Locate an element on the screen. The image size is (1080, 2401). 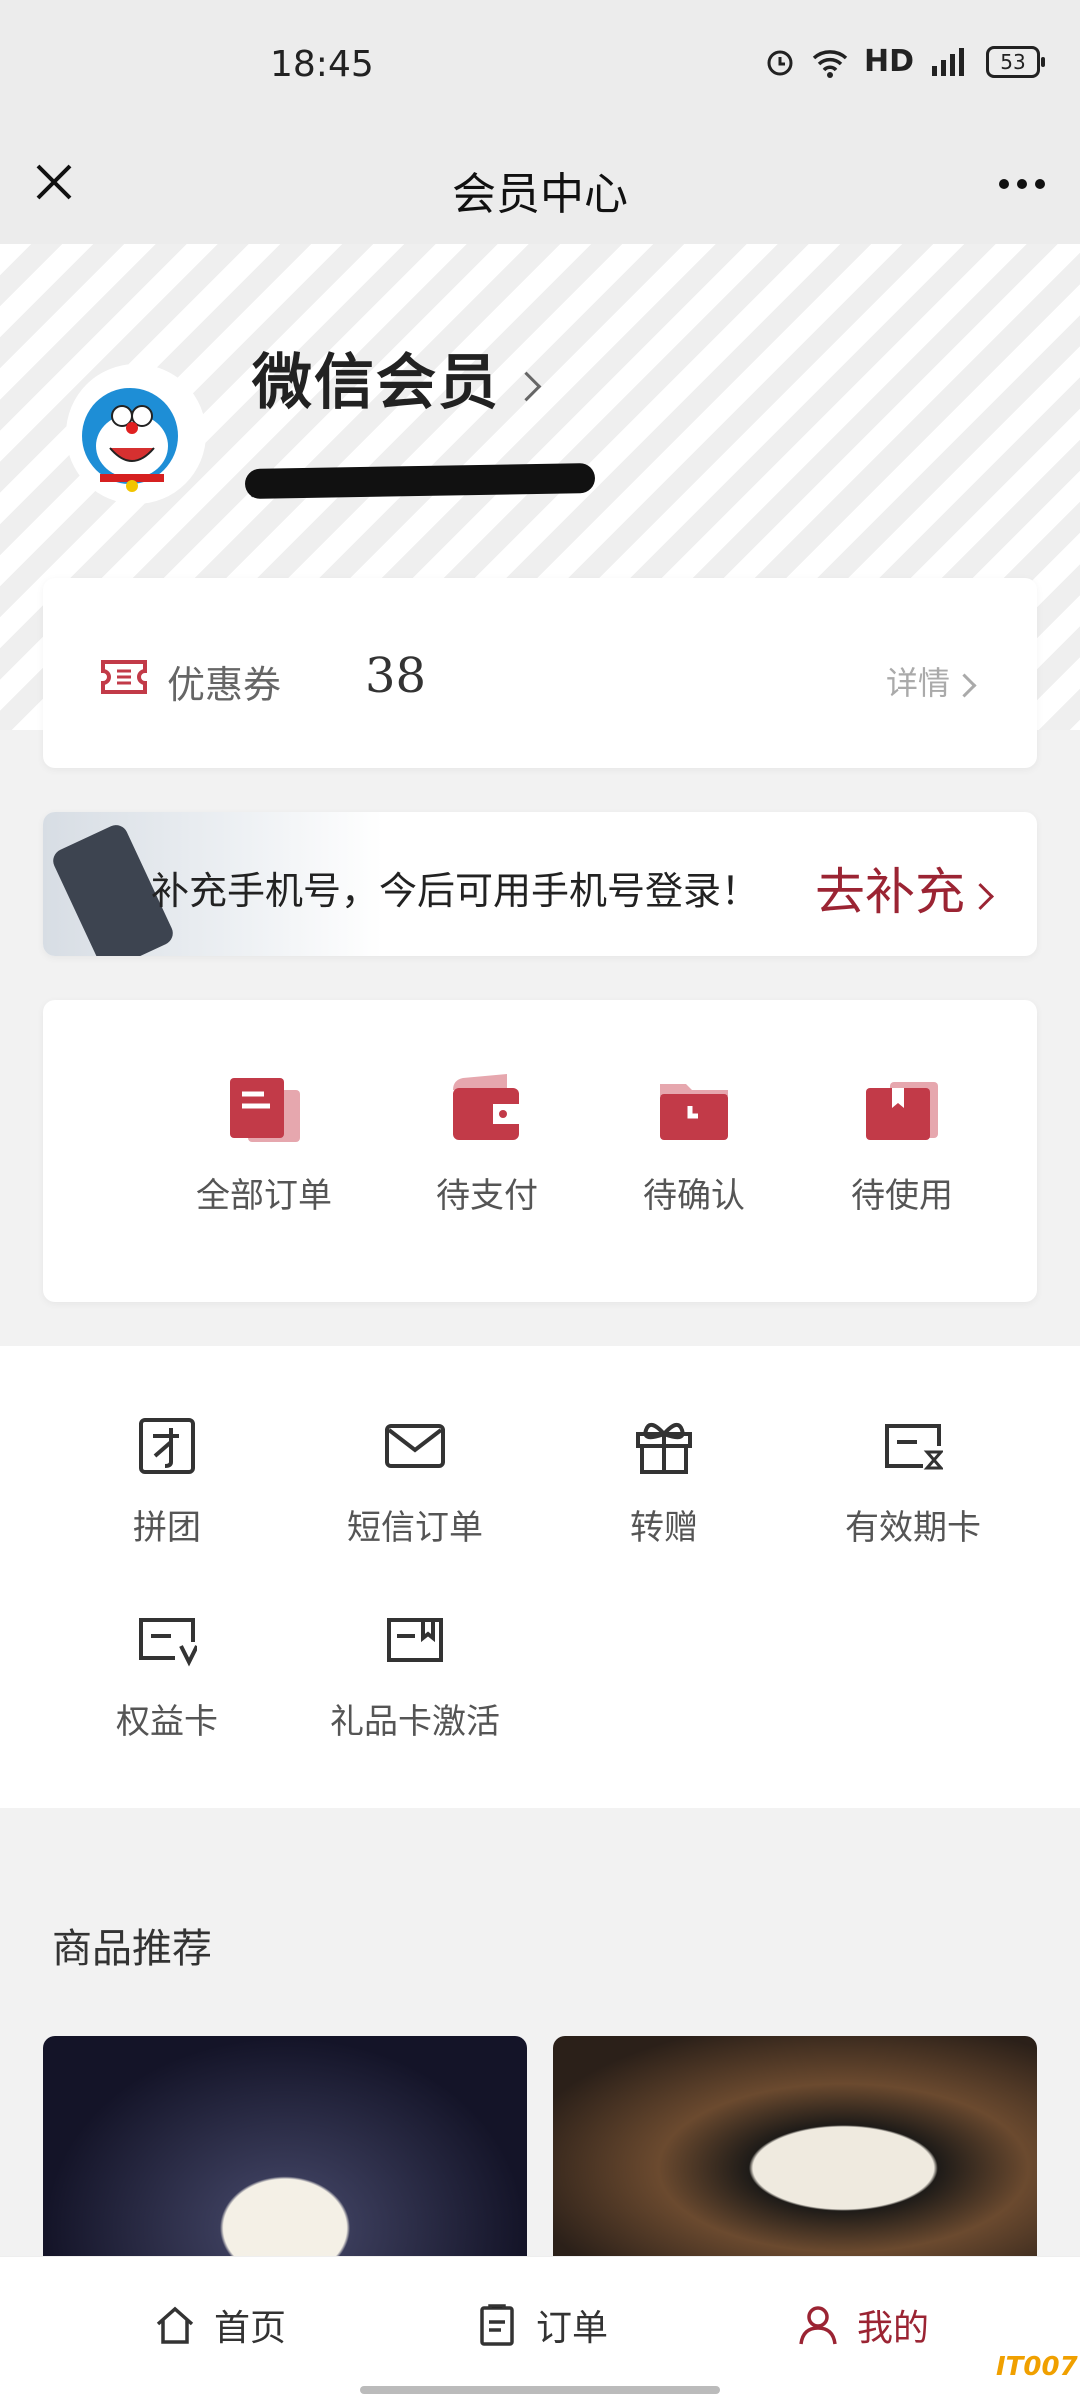
tool-gift-card-activation: 礼品卡激活 is located at coordinates (415, 1677).